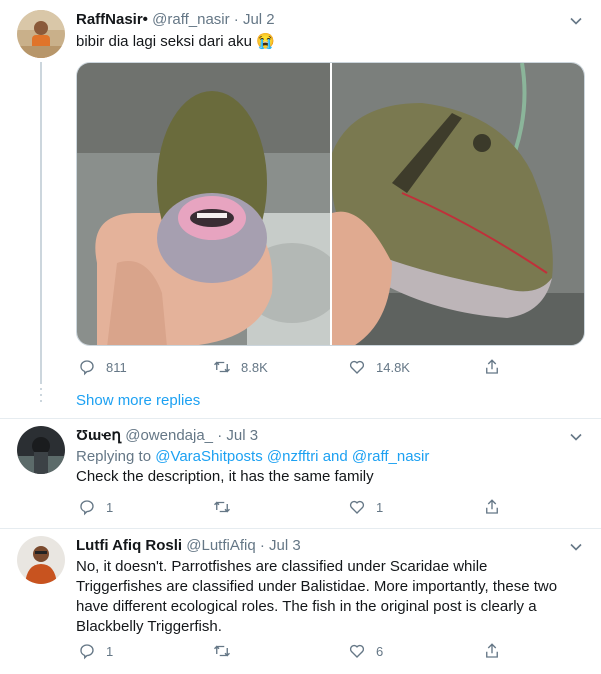  What do you see at coordinates (149, 626) in the screenshot?
I see `tweet-text-line: Blackbelly Triggerfish.` at bounding box center [149, 626].